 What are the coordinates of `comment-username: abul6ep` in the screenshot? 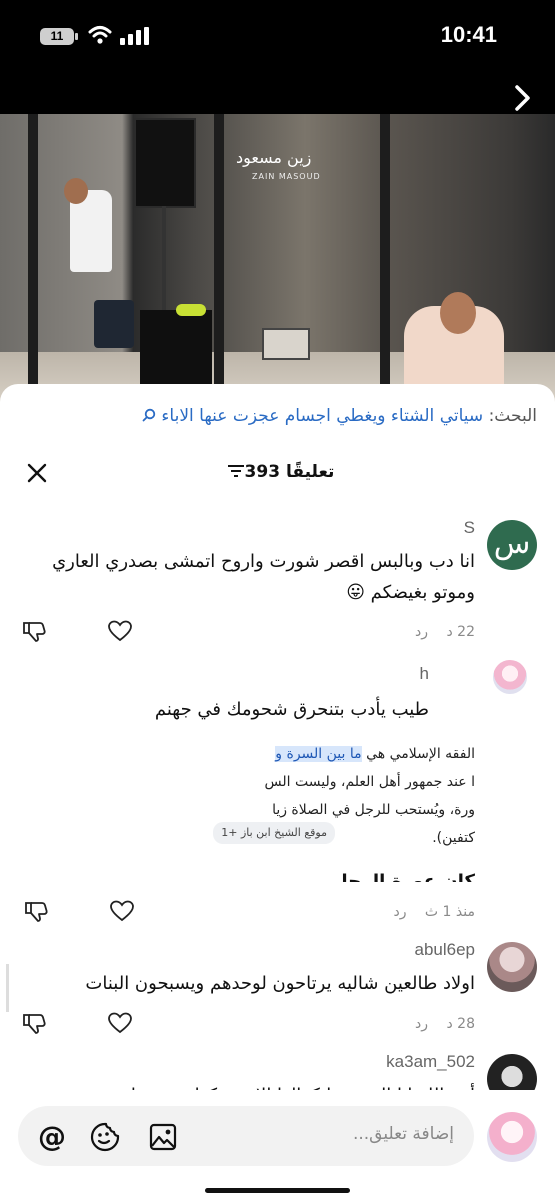 It's located at (444, 950).